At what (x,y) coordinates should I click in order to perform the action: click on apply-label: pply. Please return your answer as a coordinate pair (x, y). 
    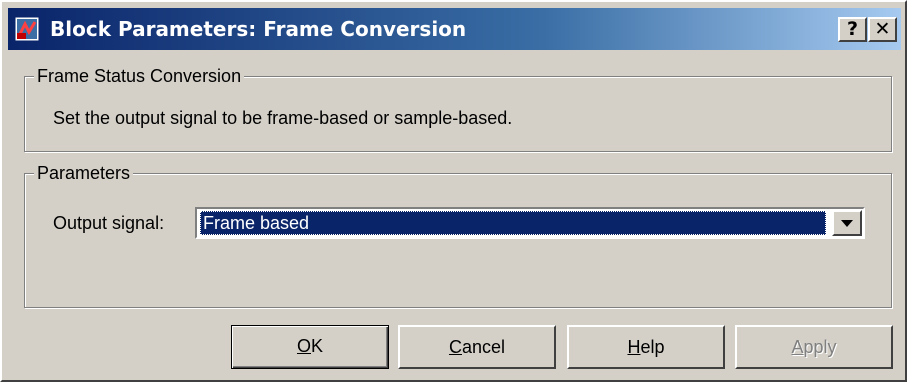
    Looking at the image, I should click on (820, 347).